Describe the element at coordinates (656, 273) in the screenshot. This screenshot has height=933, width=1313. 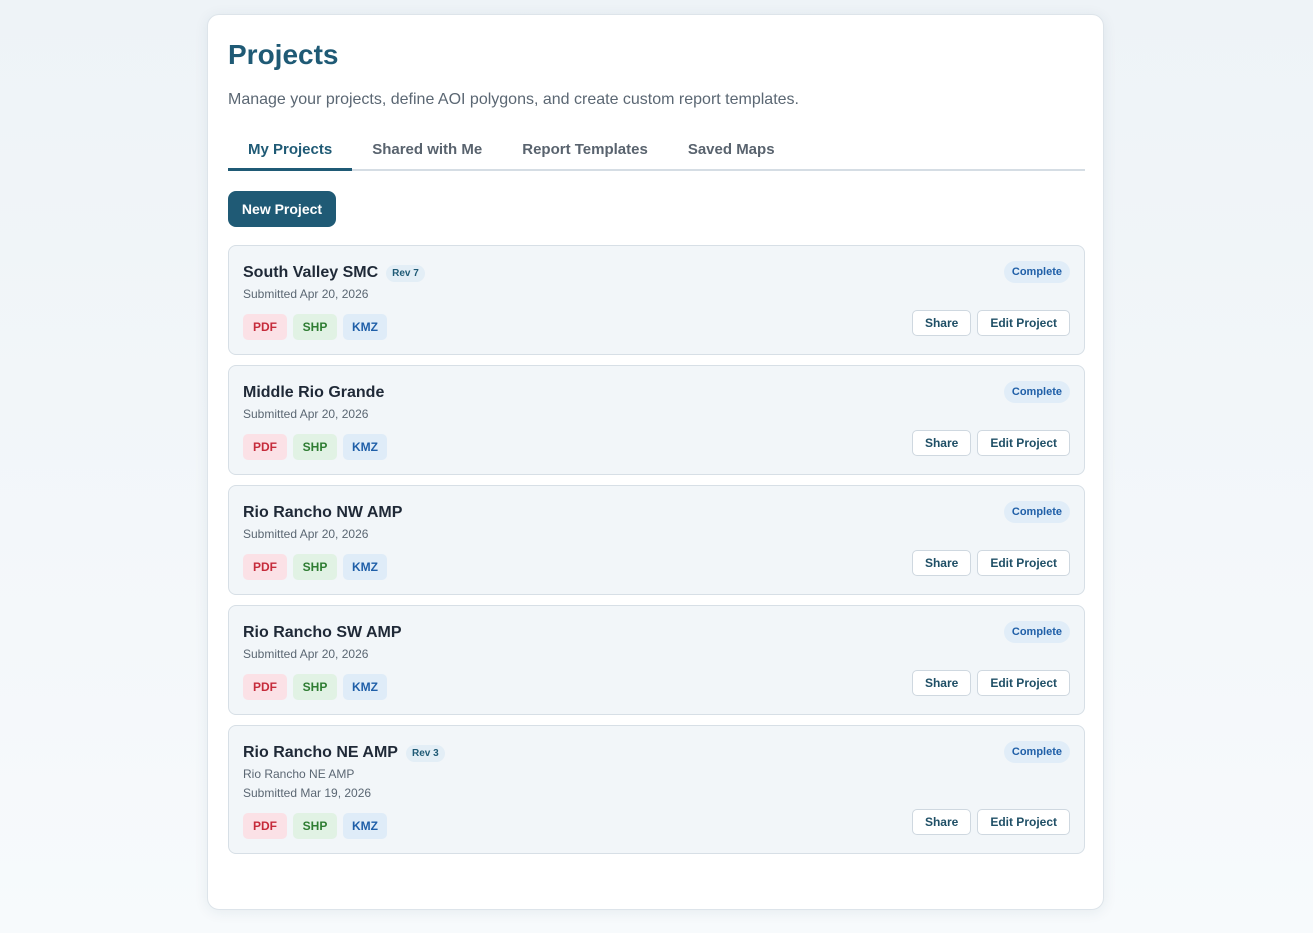
I see `project-title-row: South Valley SMC Rev 7` at that location.